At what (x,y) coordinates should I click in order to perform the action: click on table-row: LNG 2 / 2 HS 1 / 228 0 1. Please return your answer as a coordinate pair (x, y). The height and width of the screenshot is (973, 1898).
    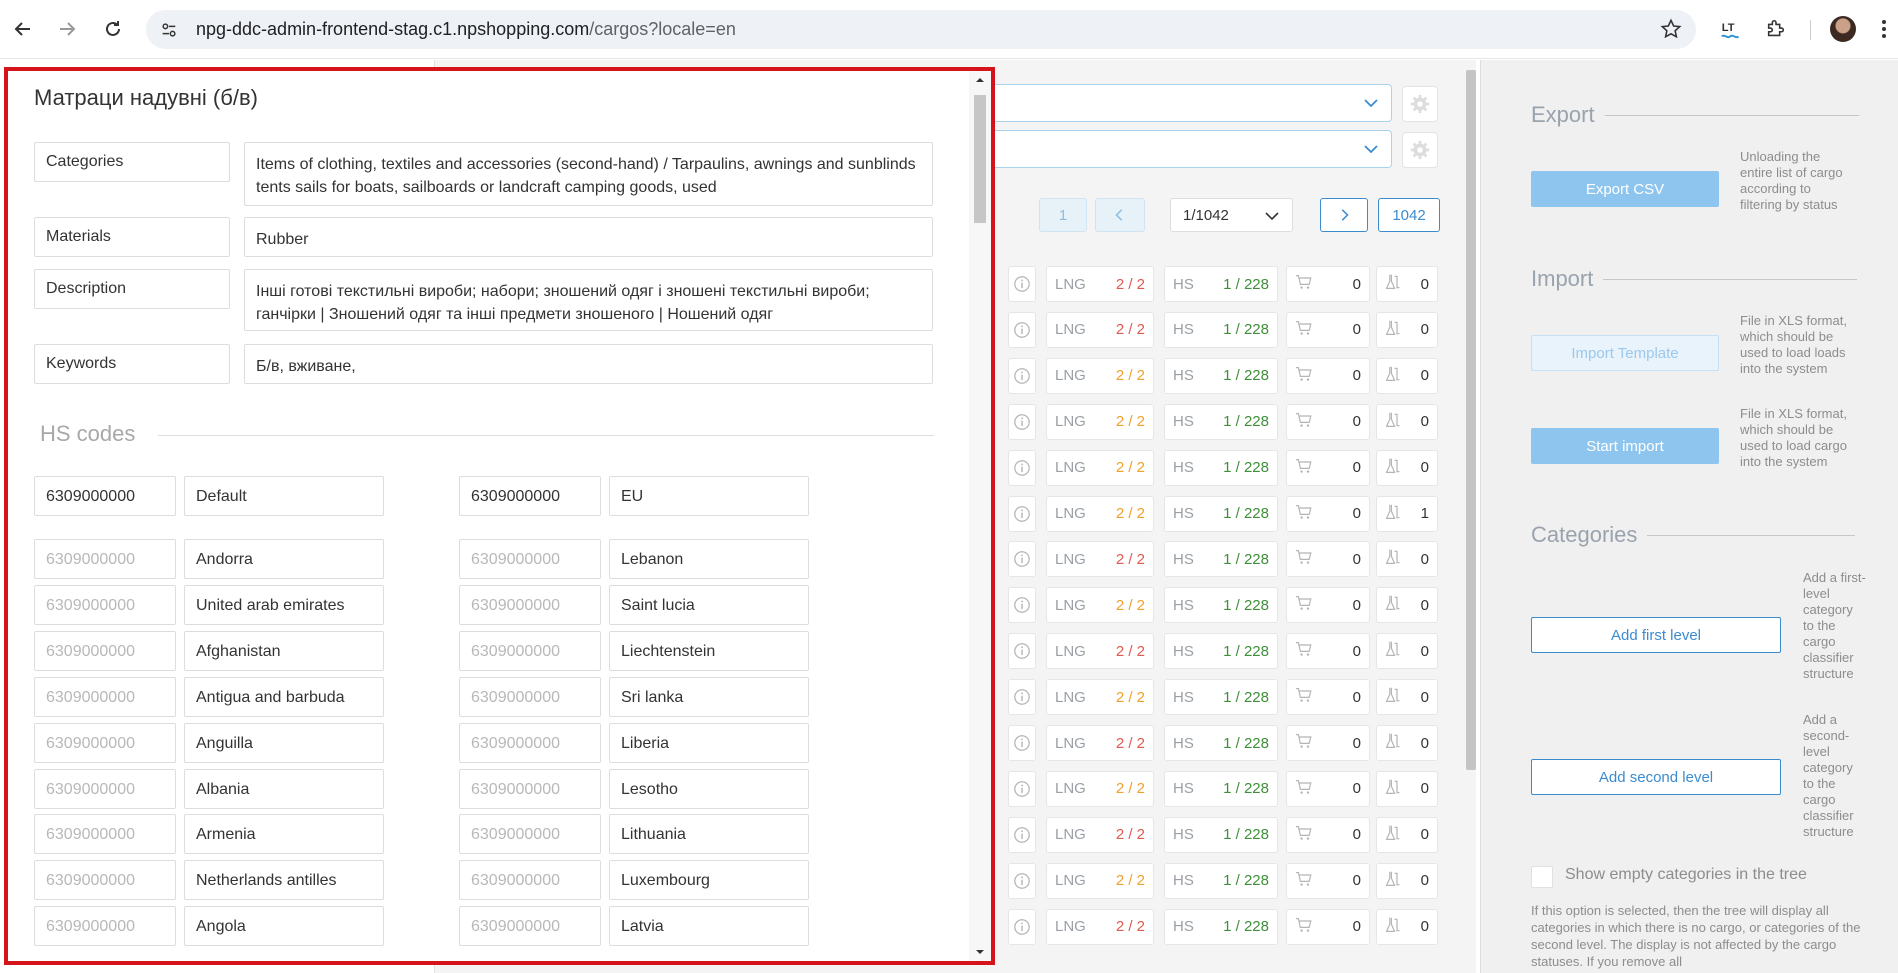
    Looking at the image, I should click on (1218, 513).